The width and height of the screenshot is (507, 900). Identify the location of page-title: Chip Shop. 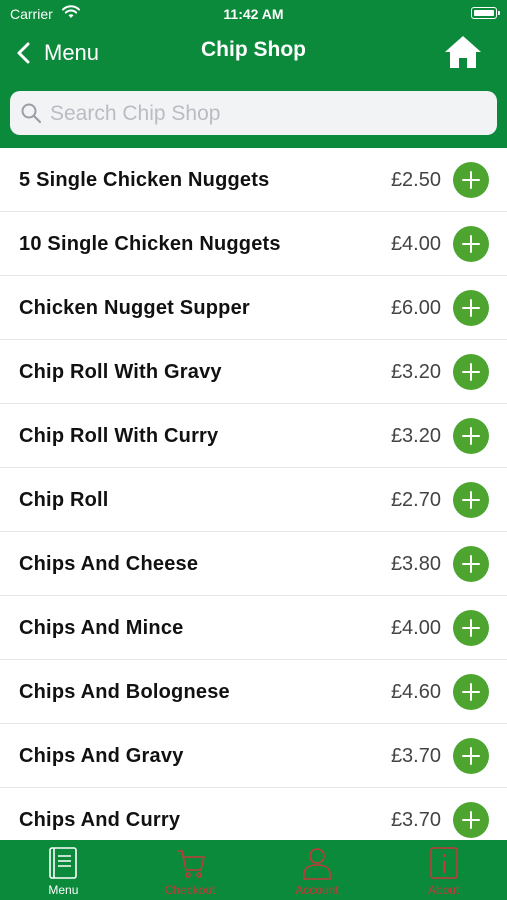
(253, 49).